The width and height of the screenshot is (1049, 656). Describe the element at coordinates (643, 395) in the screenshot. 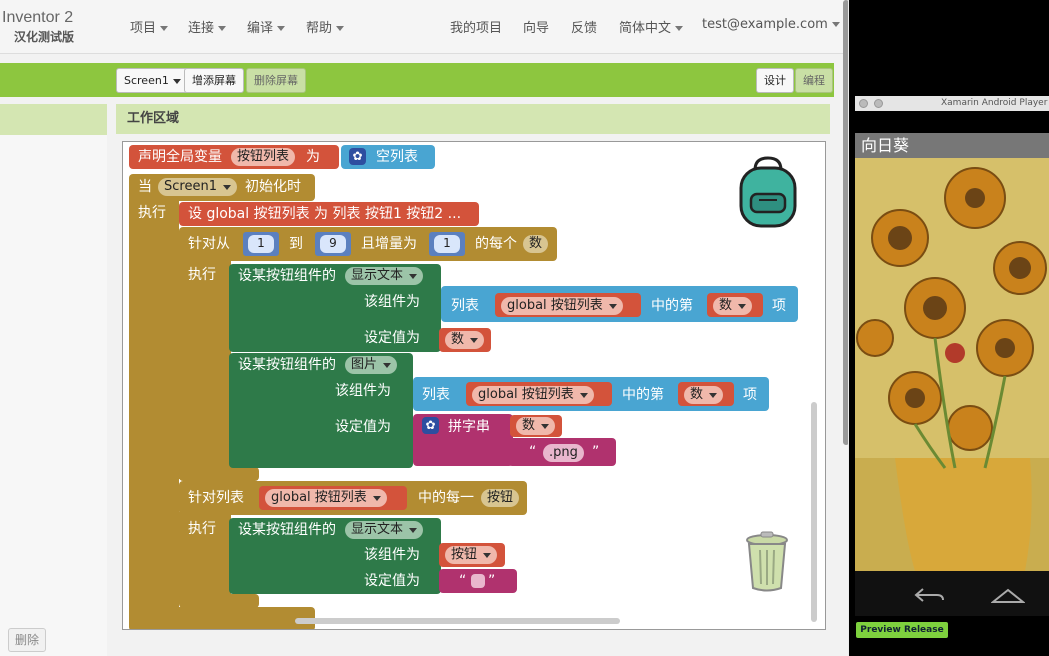

I see `index-label-2: 中的第` at that location.